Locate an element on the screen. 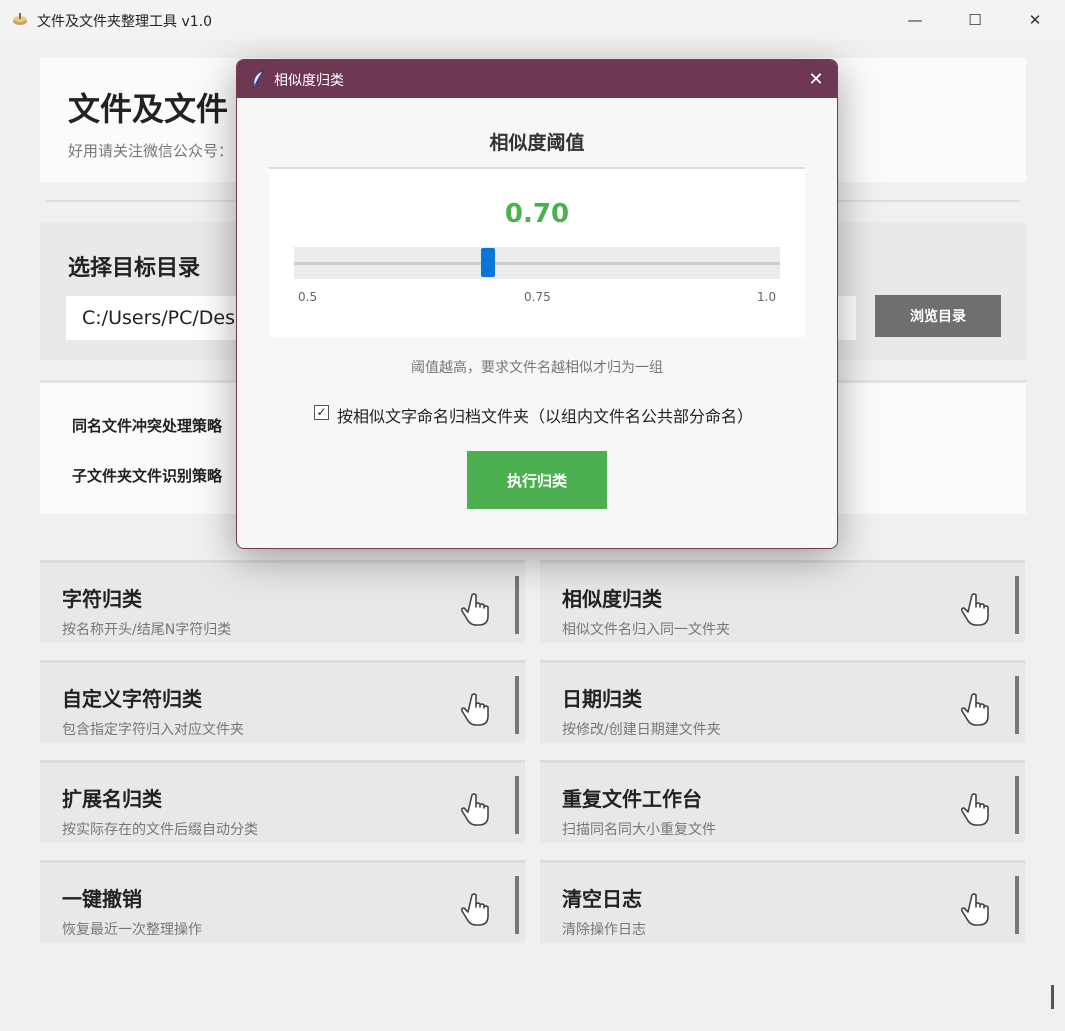  title-bar: 文件及文件夹整理工具 v1.0 — ☐ ✕ is located at coordinates (532, 20).